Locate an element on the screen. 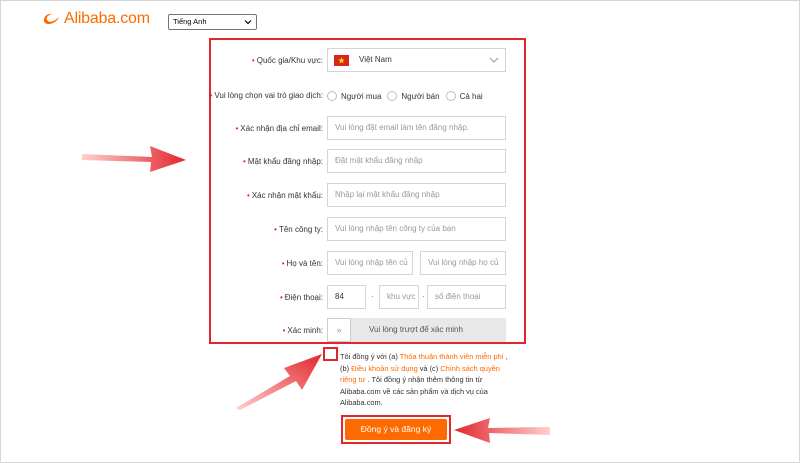  country-value: Việt Nam is located at coordinates (375, 59).